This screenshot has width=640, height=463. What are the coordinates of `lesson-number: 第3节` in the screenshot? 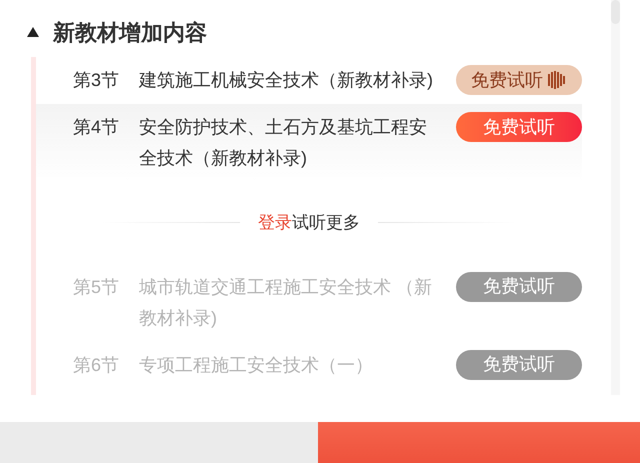 It's located at (96, 80).